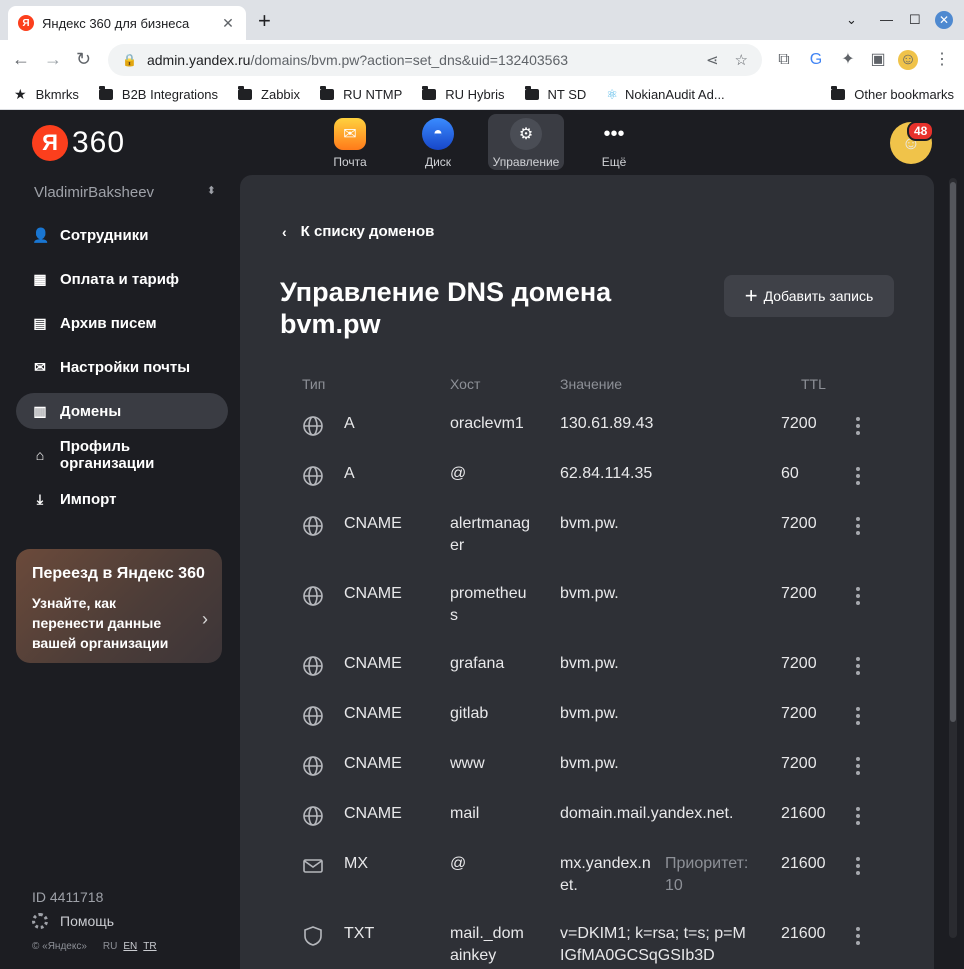  What do you see at coordinates (526, 142) in the screenshot?
I see `app-admin: ⚙ Управление` at bounding box center [526, 142].